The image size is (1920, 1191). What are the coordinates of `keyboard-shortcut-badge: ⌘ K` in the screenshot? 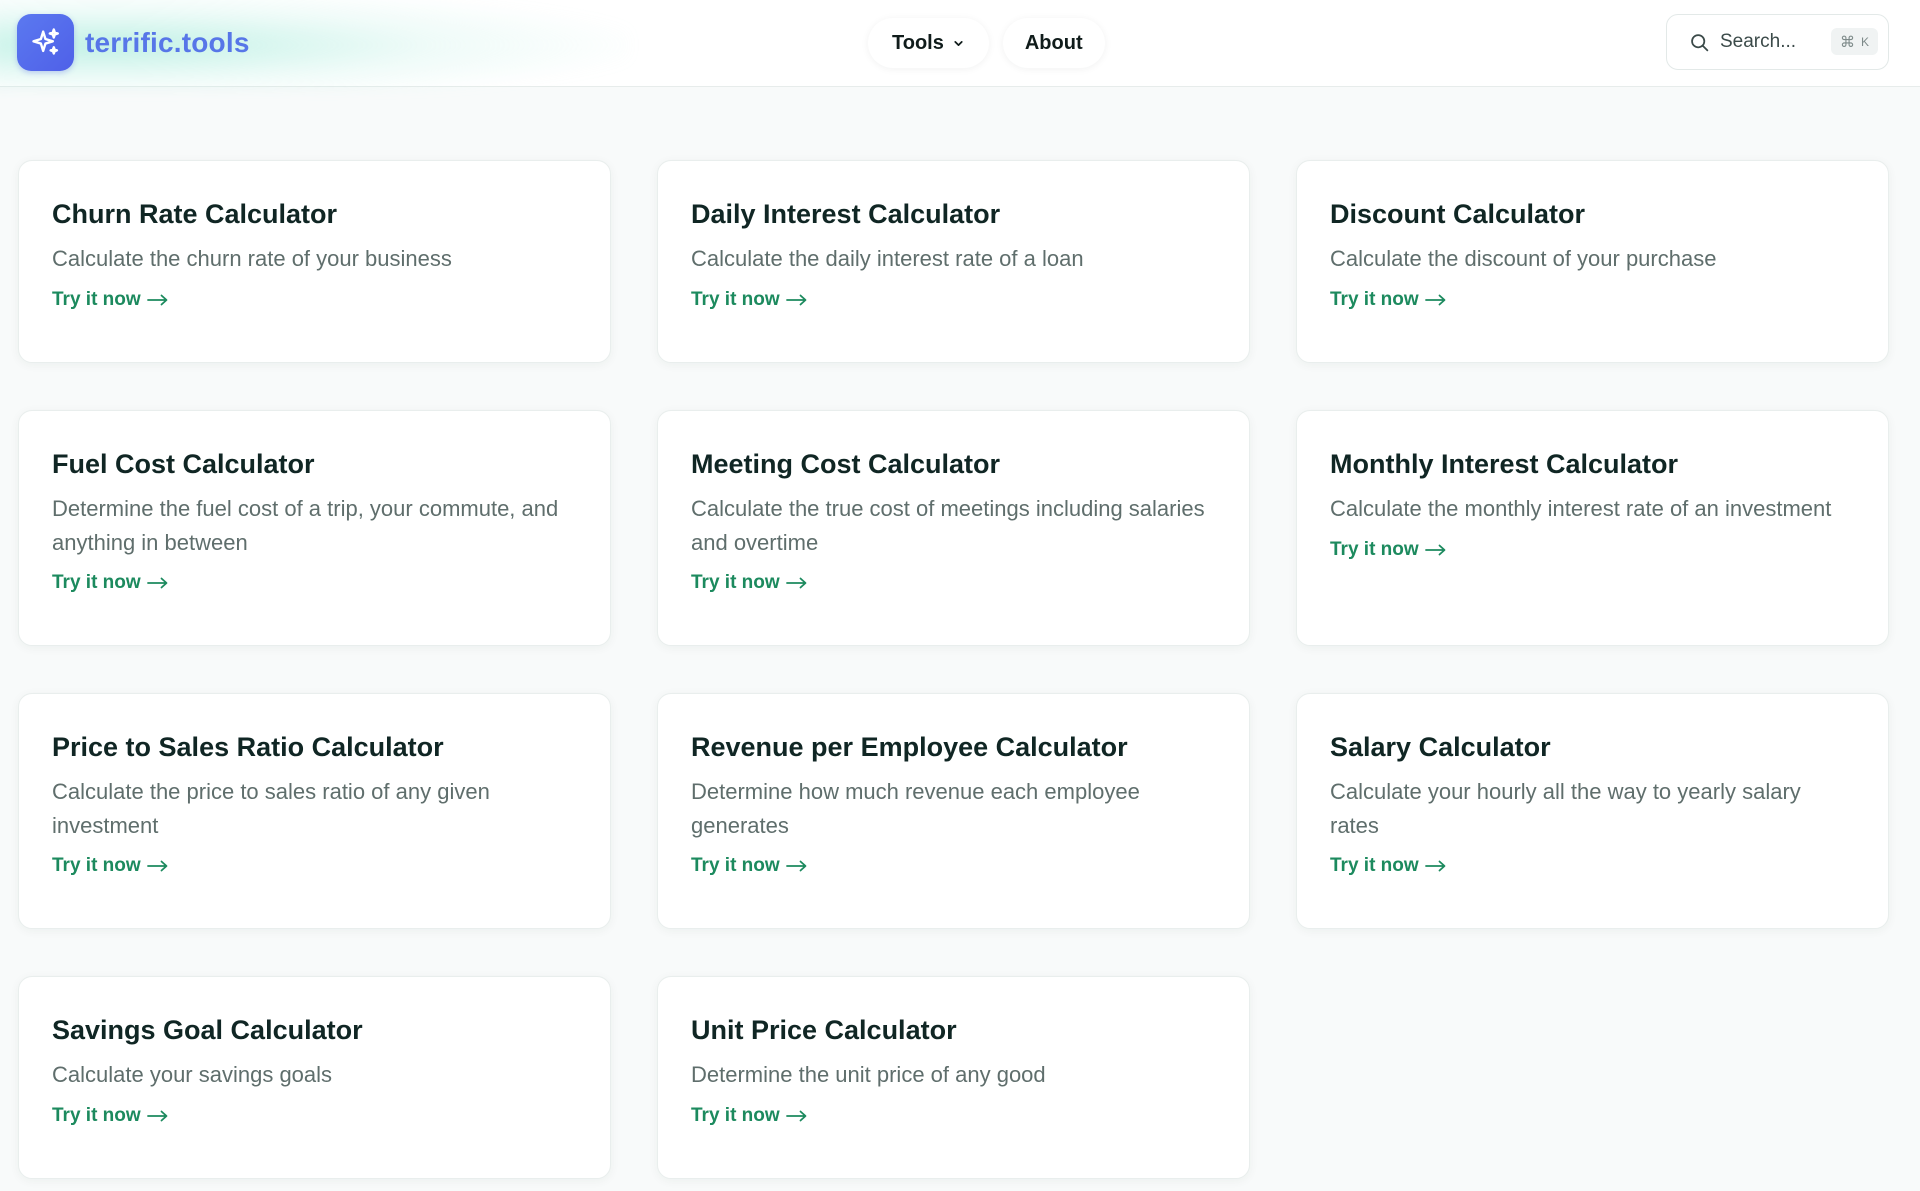 It's located at (1854, 41).